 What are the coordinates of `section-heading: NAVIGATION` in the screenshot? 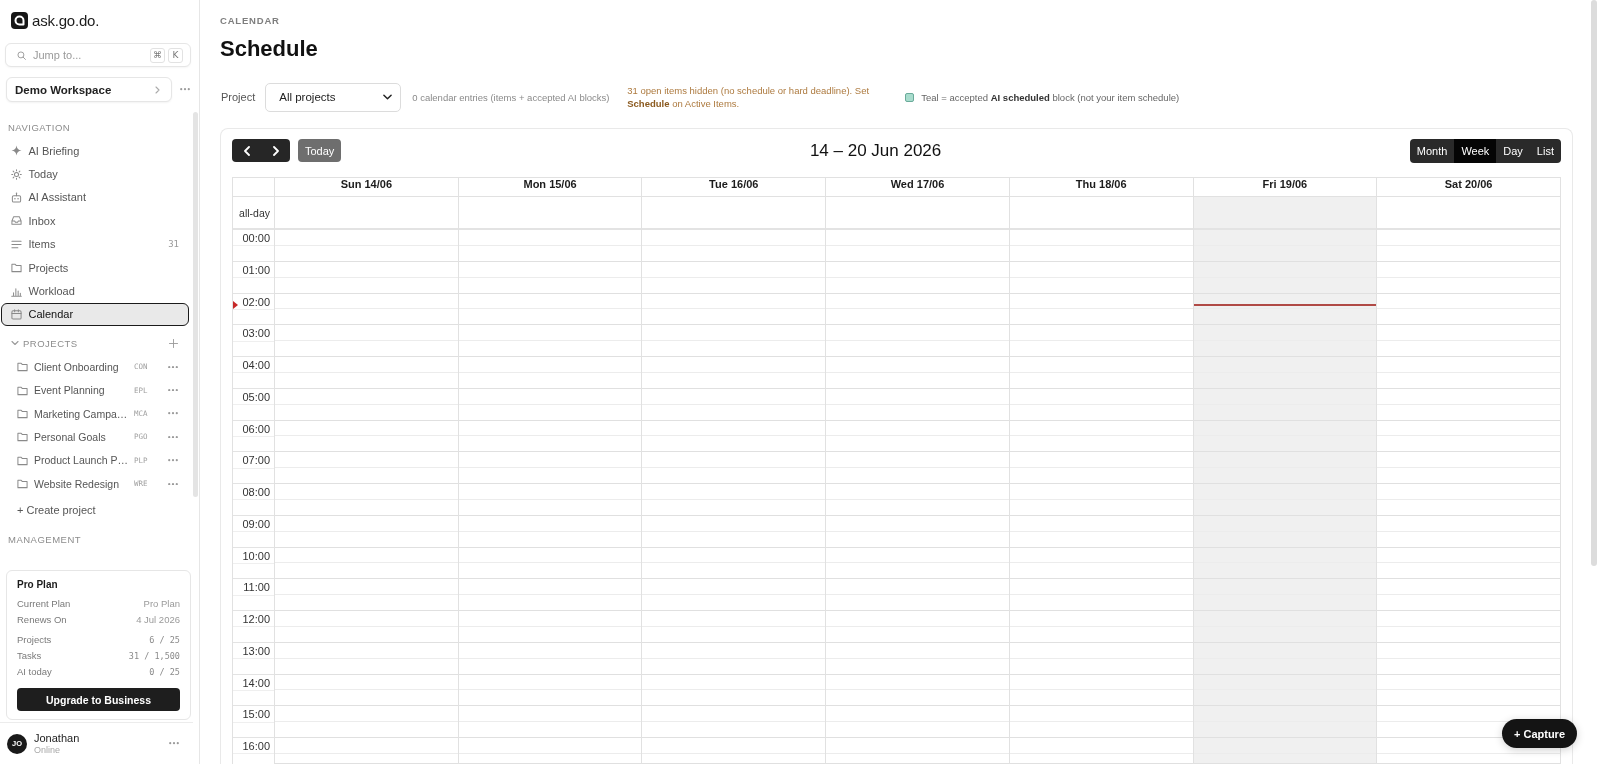 It's located at (39, 128).